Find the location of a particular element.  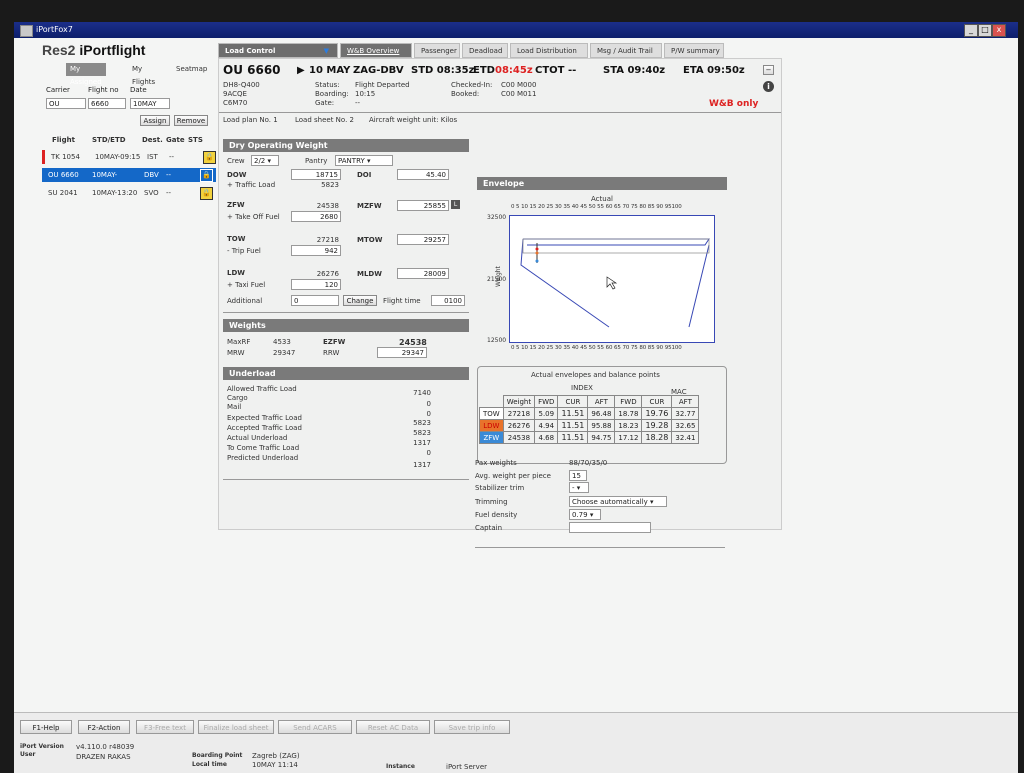

info-icon: i is located at coordinates (768, 86).